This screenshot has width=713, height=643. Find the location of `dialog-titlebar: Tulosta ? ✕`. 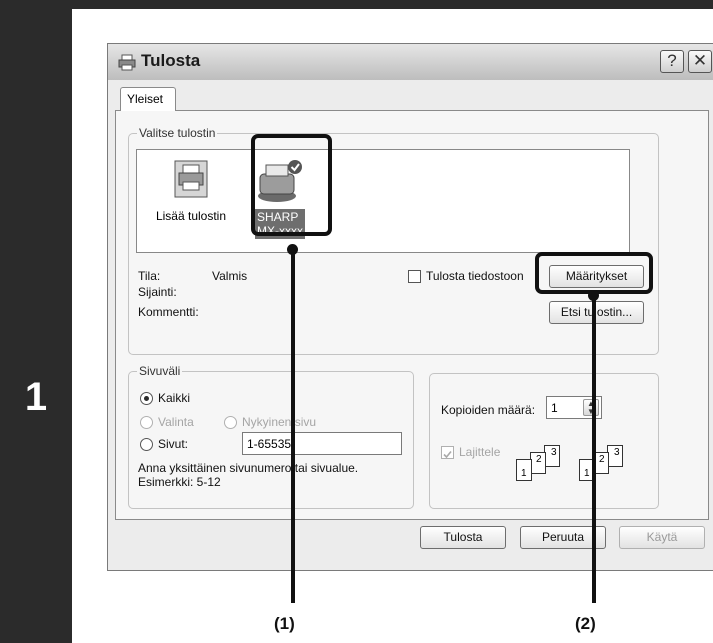

dialog-titlebar: Tulosta ? ✕ is located at coordinates (410, 62).